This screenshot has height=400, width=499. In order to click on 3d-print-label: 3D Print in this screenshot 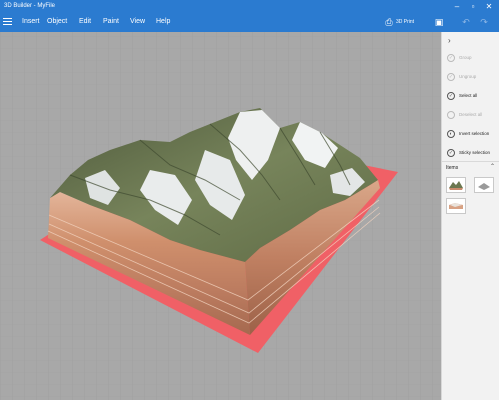, I will do `click(405, 22)`.